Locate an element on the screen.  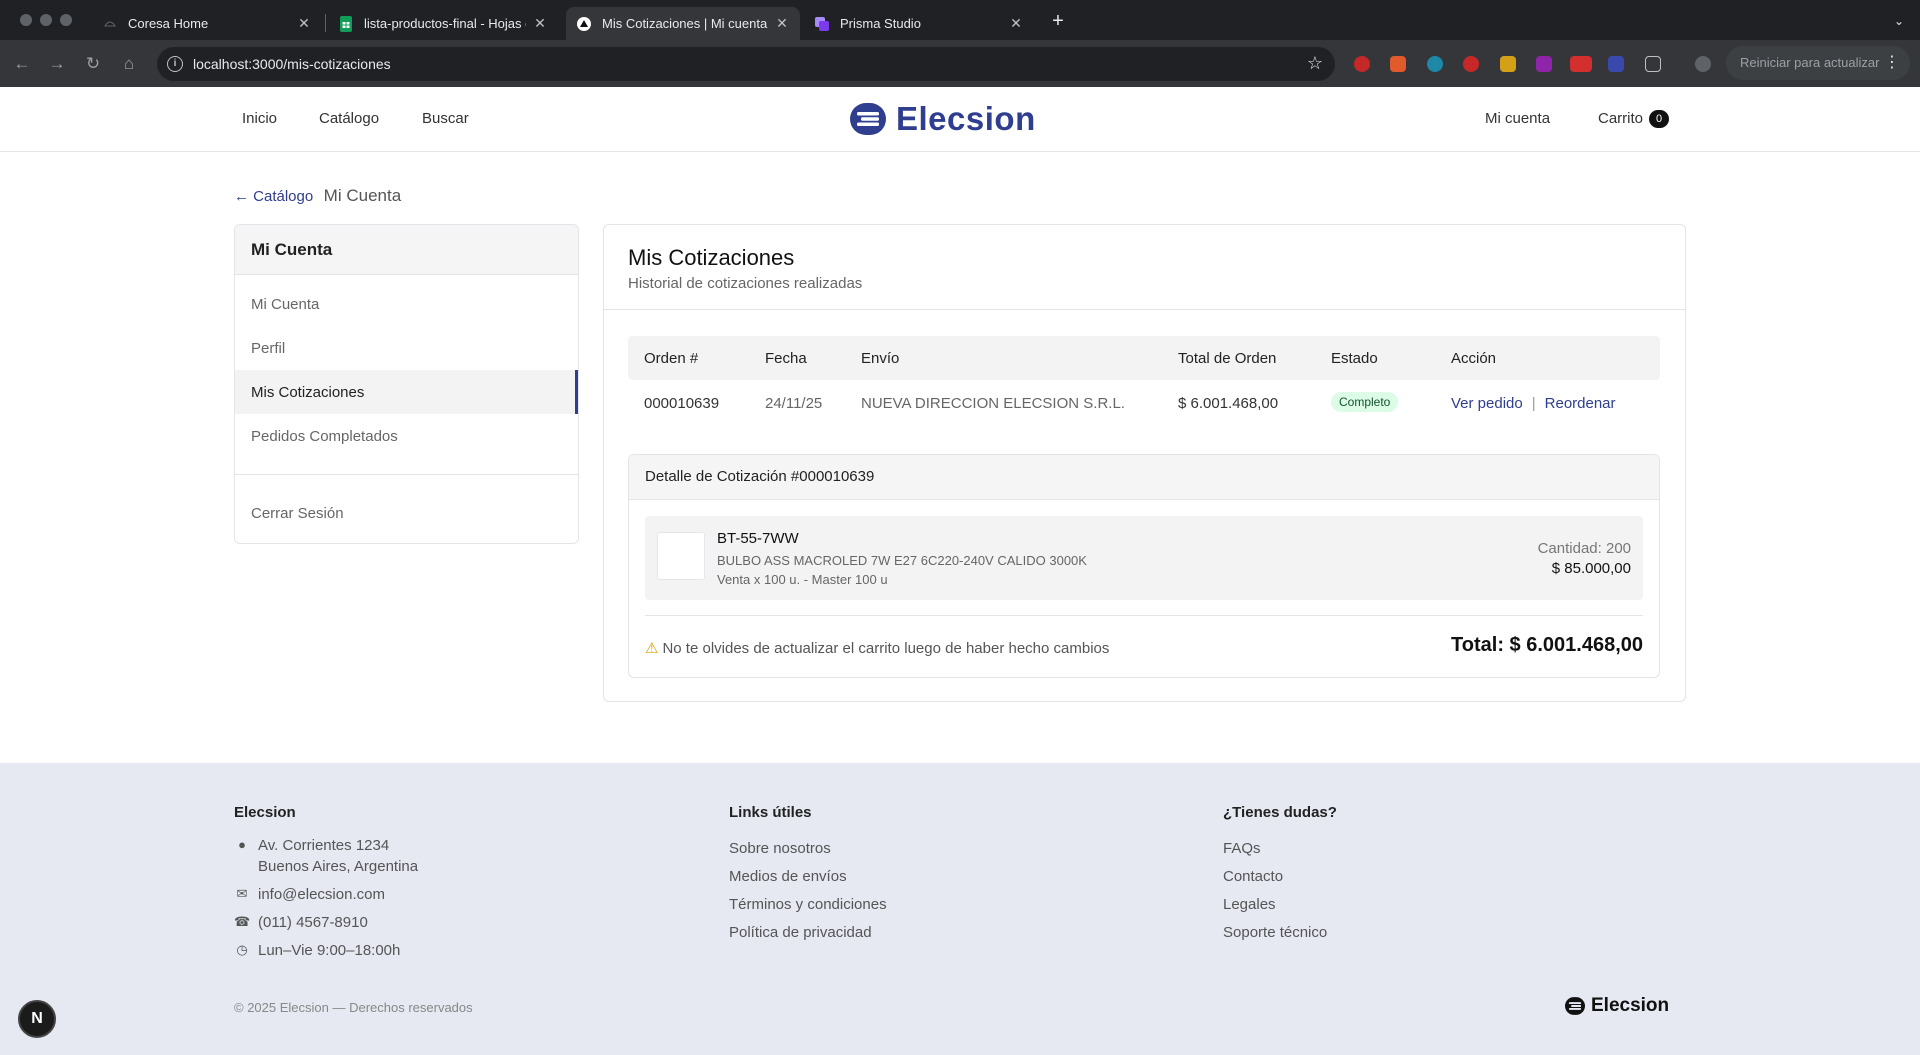
brand-mark-icon is located at coordinates (1575, 1006).